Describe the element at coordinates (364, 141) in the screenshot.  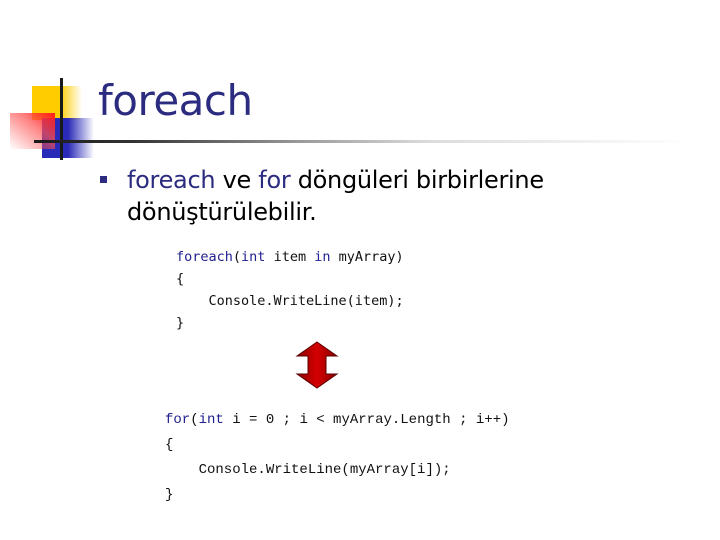
I see `title-underline` at that location.